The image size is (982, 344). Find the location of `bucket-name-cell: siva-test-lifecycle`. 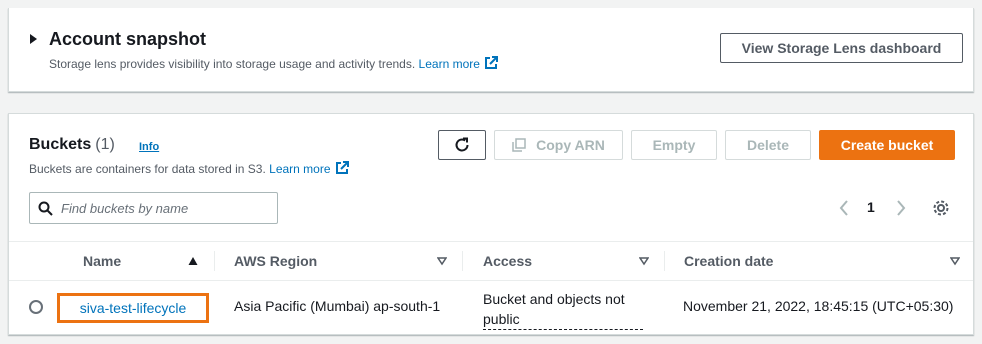

bucket-name-cell: siva-test-lifecycle is located at coordinates (133, 308).